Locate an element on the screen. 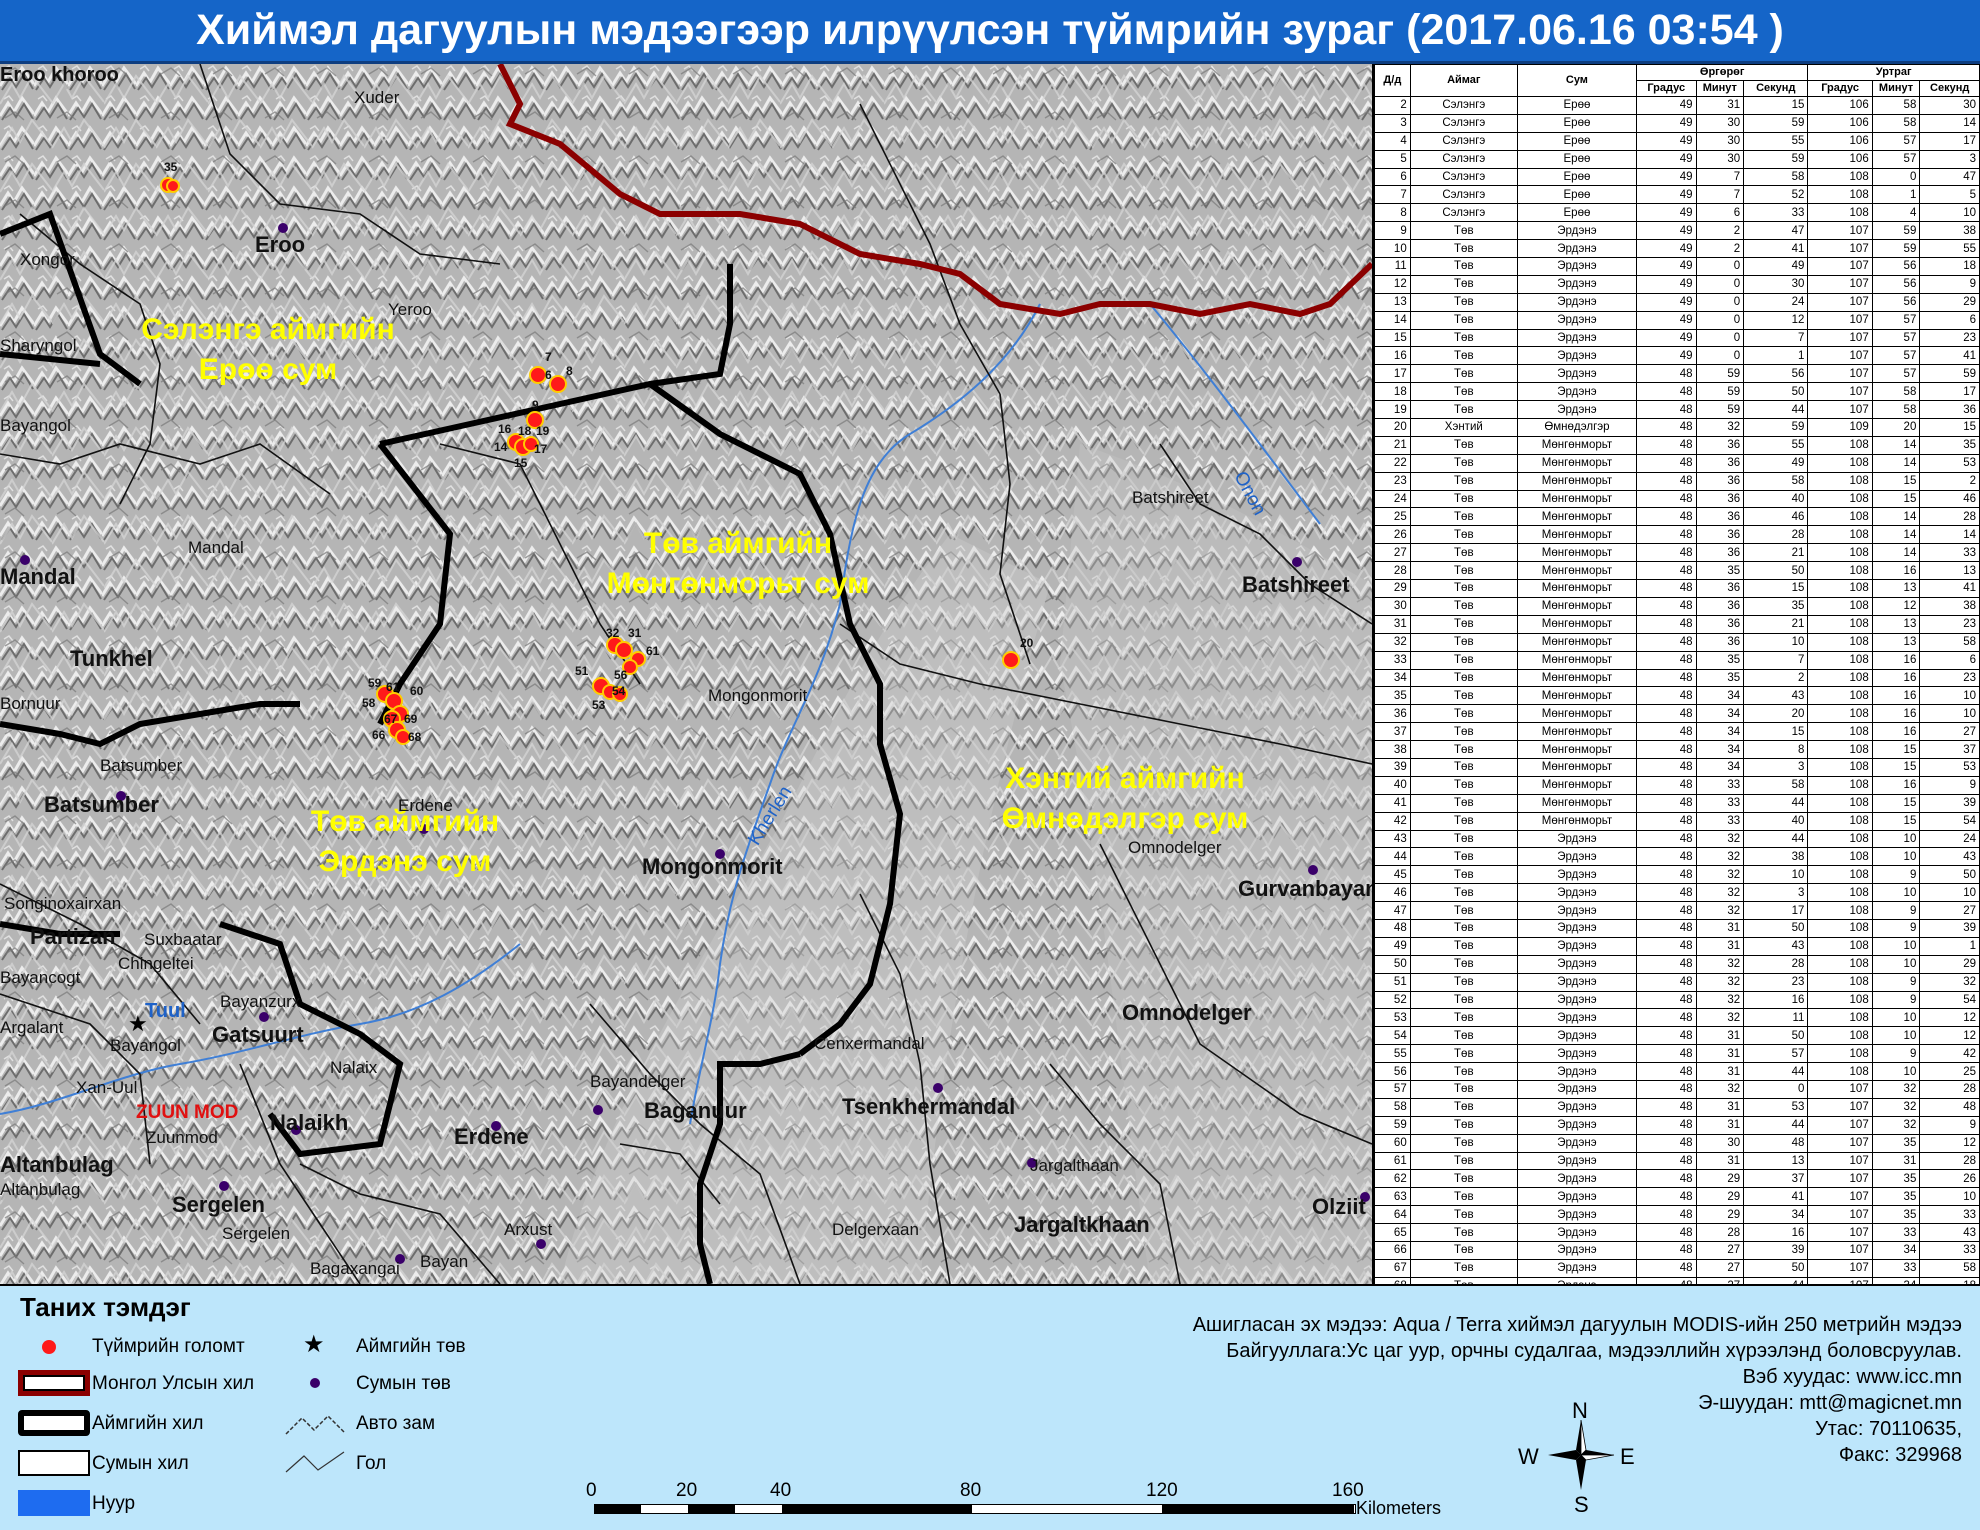 The height and width of the screenshot is (1530, 1980). table-row: 58 Төв Эрдэнэ 48 31 53 107 32 48 is located at coordinates (1677, 1107).